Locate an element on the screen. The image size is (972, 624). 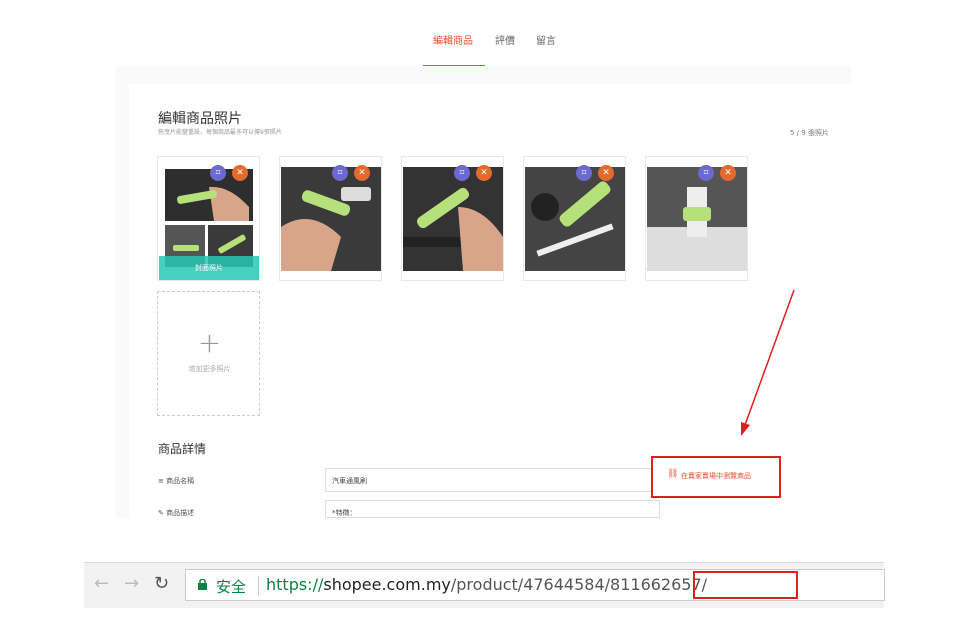
product-name-input: 汽車通風刷 is located at coordinates (492, 480).